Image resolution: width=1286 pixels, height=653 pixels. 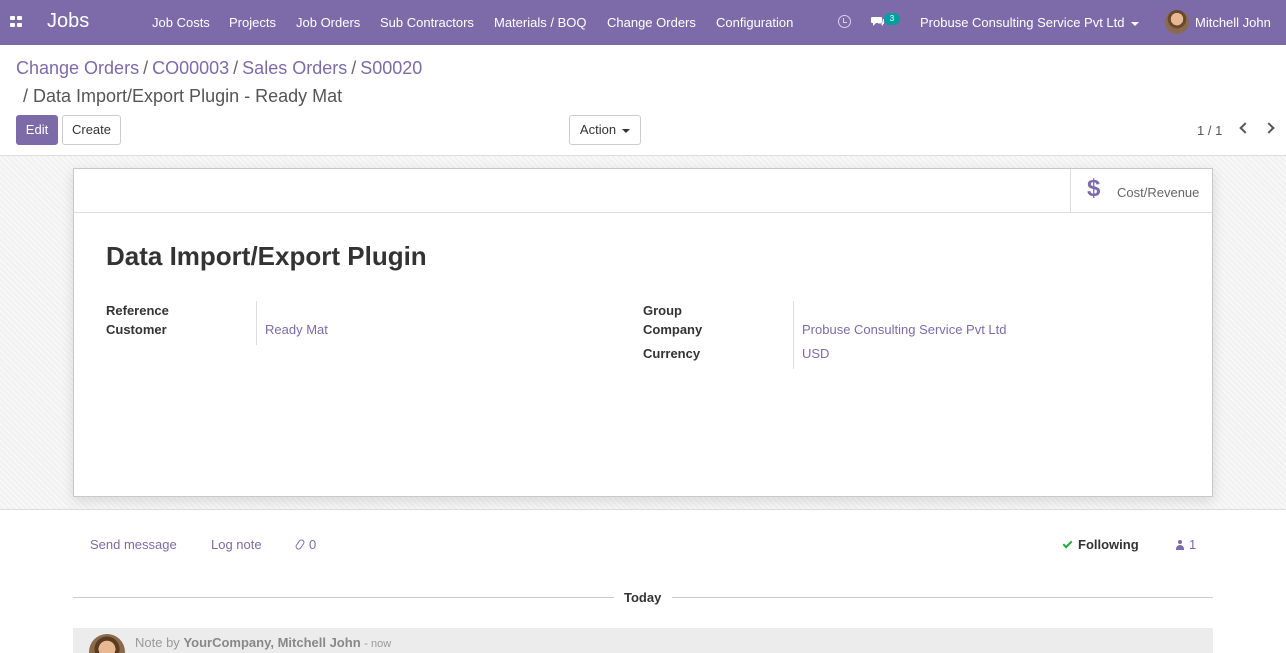 I want to click on company-switcher: Probuse Consulting Service Pvt Ltd, so click(x=1029, y=22).